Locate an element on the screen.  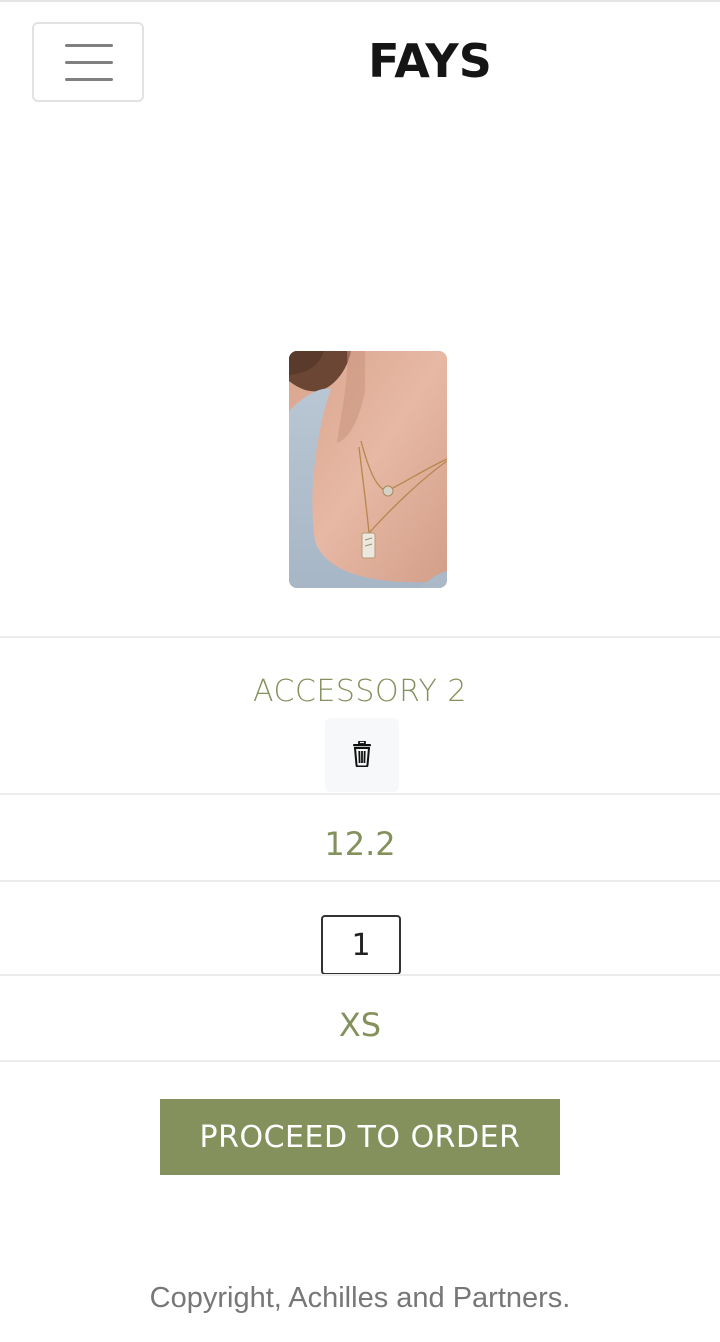
price-row: 12.2 is located at coordinates (360, 837).